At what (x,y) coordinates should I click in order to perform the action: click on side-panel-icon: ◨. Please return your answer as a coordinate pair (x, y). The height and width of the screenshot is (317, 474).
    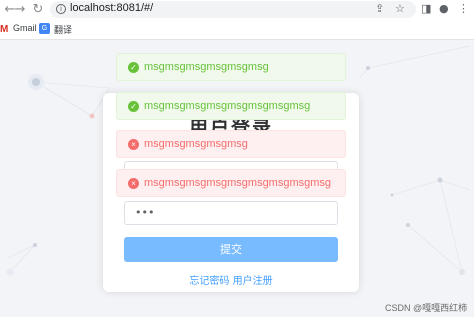
    Looking at the image, I should click on (426, 8).